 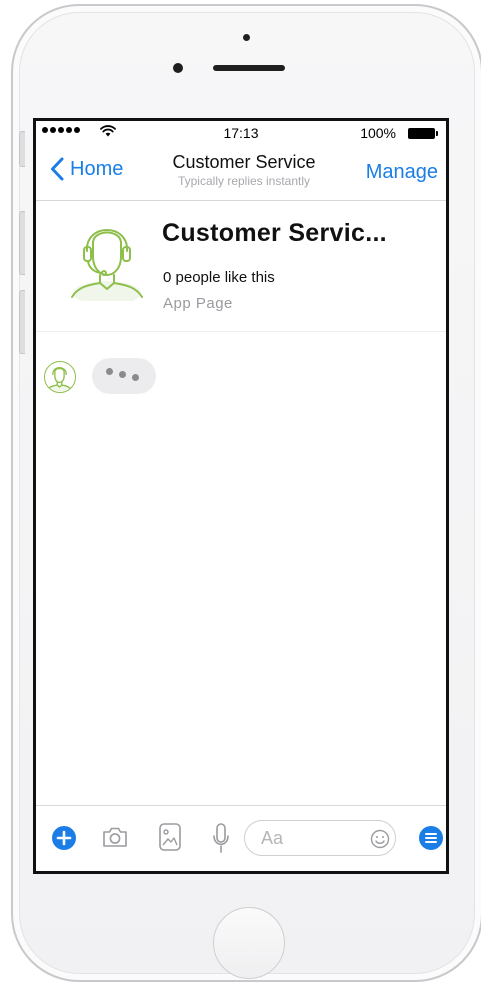 I want to click on back-label: Home, so click(x=97, y=168).